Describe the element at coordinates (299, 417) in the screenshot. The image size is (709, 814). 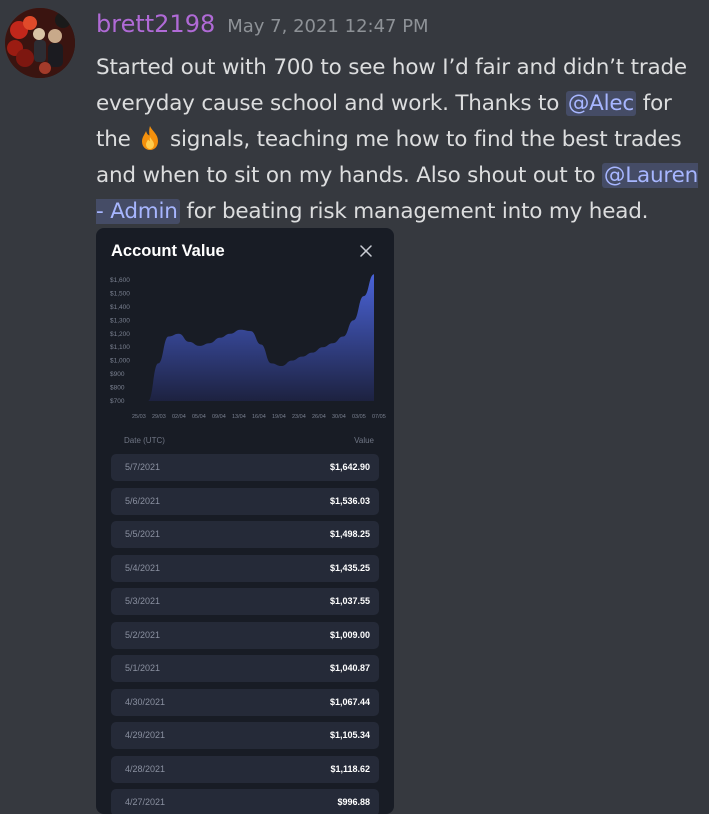
I see `x-tick-label: 23/04` at that location.